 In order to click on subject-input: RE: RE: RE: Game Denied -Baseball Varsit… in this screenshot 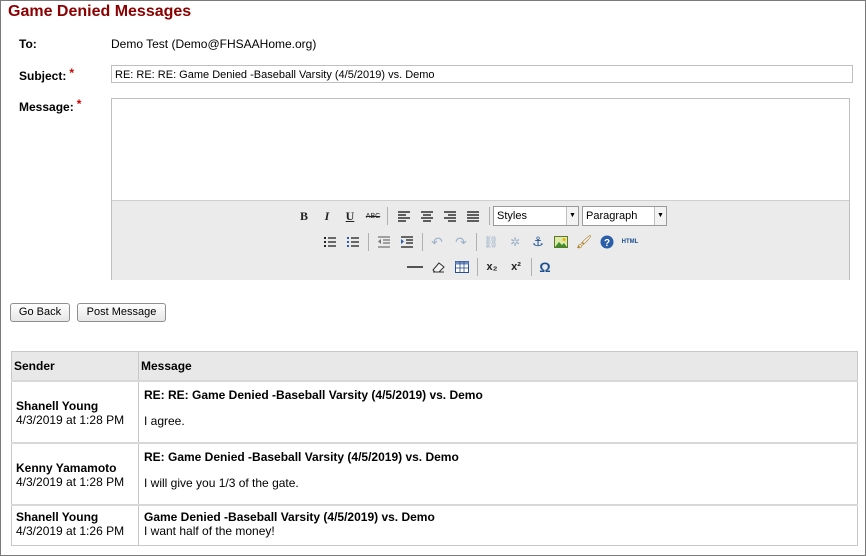, I will do `click(482, 74)`.